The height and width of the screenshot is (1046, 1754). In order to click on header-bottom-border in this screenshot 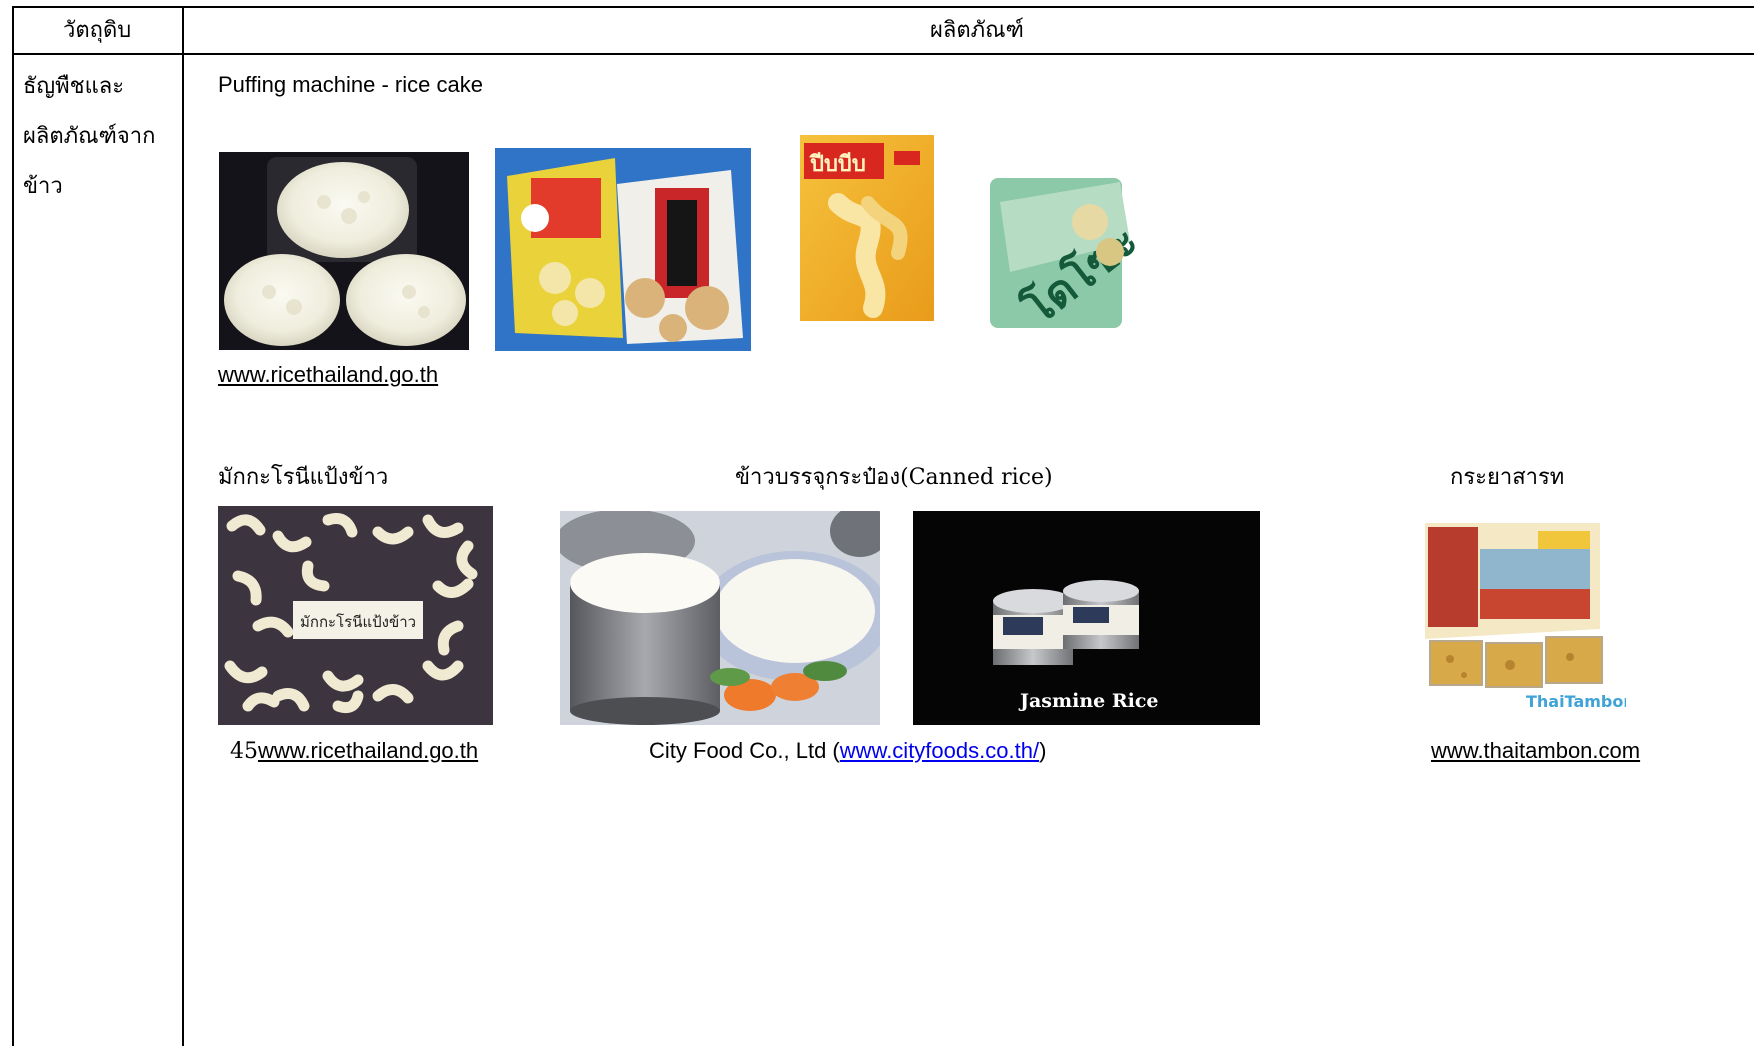, I will do `click(883, 54)`.